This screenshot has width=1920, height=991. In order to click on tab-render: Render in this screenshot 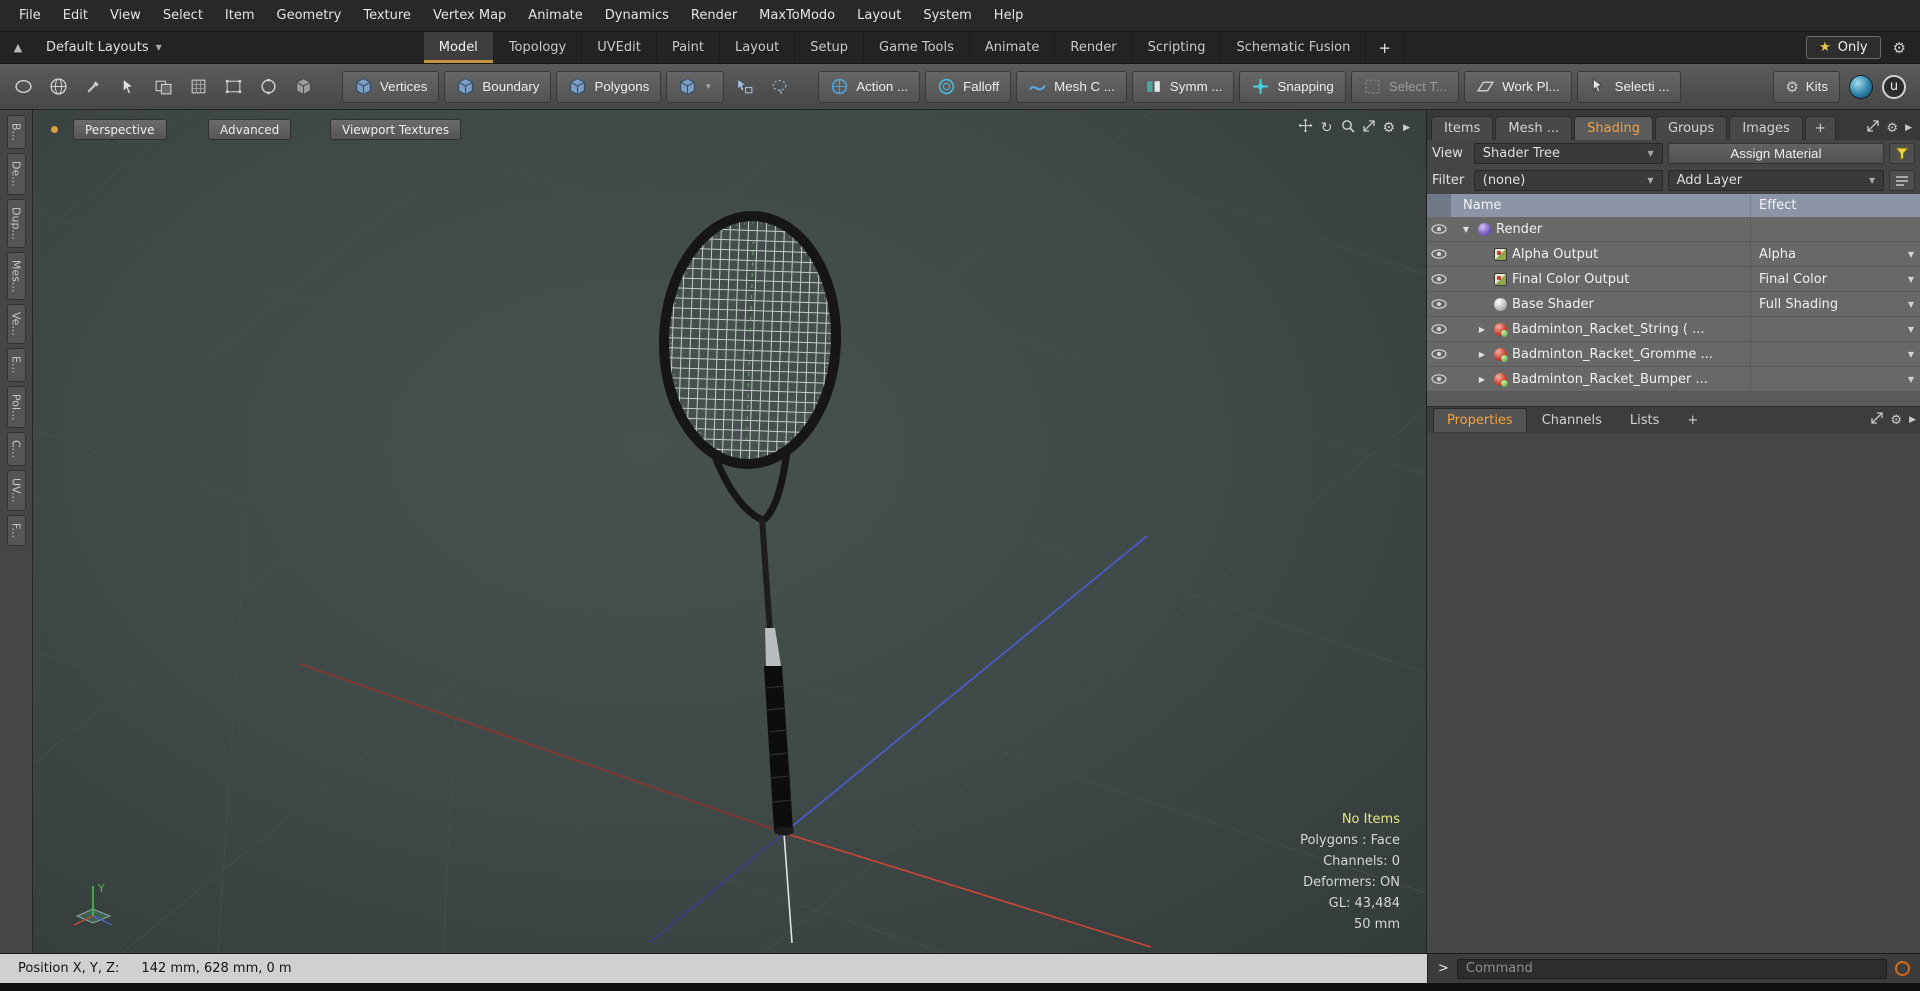, I will do `click(1094, 47)`.